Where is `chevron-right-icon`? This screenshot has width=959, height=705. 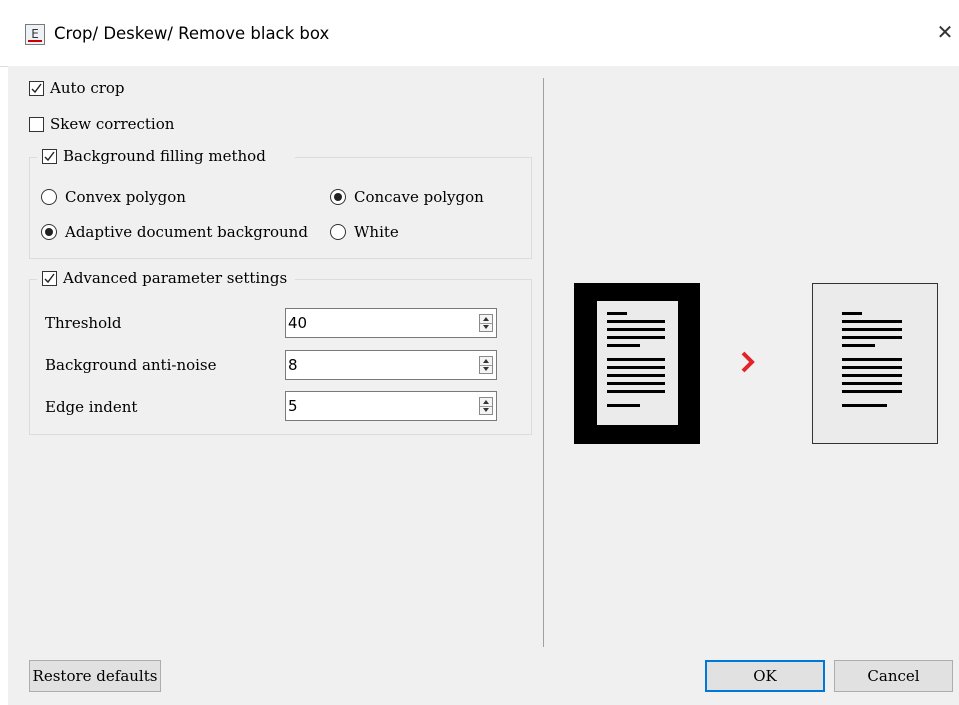 chevron-right-icon is located at coordinates (748, 362).